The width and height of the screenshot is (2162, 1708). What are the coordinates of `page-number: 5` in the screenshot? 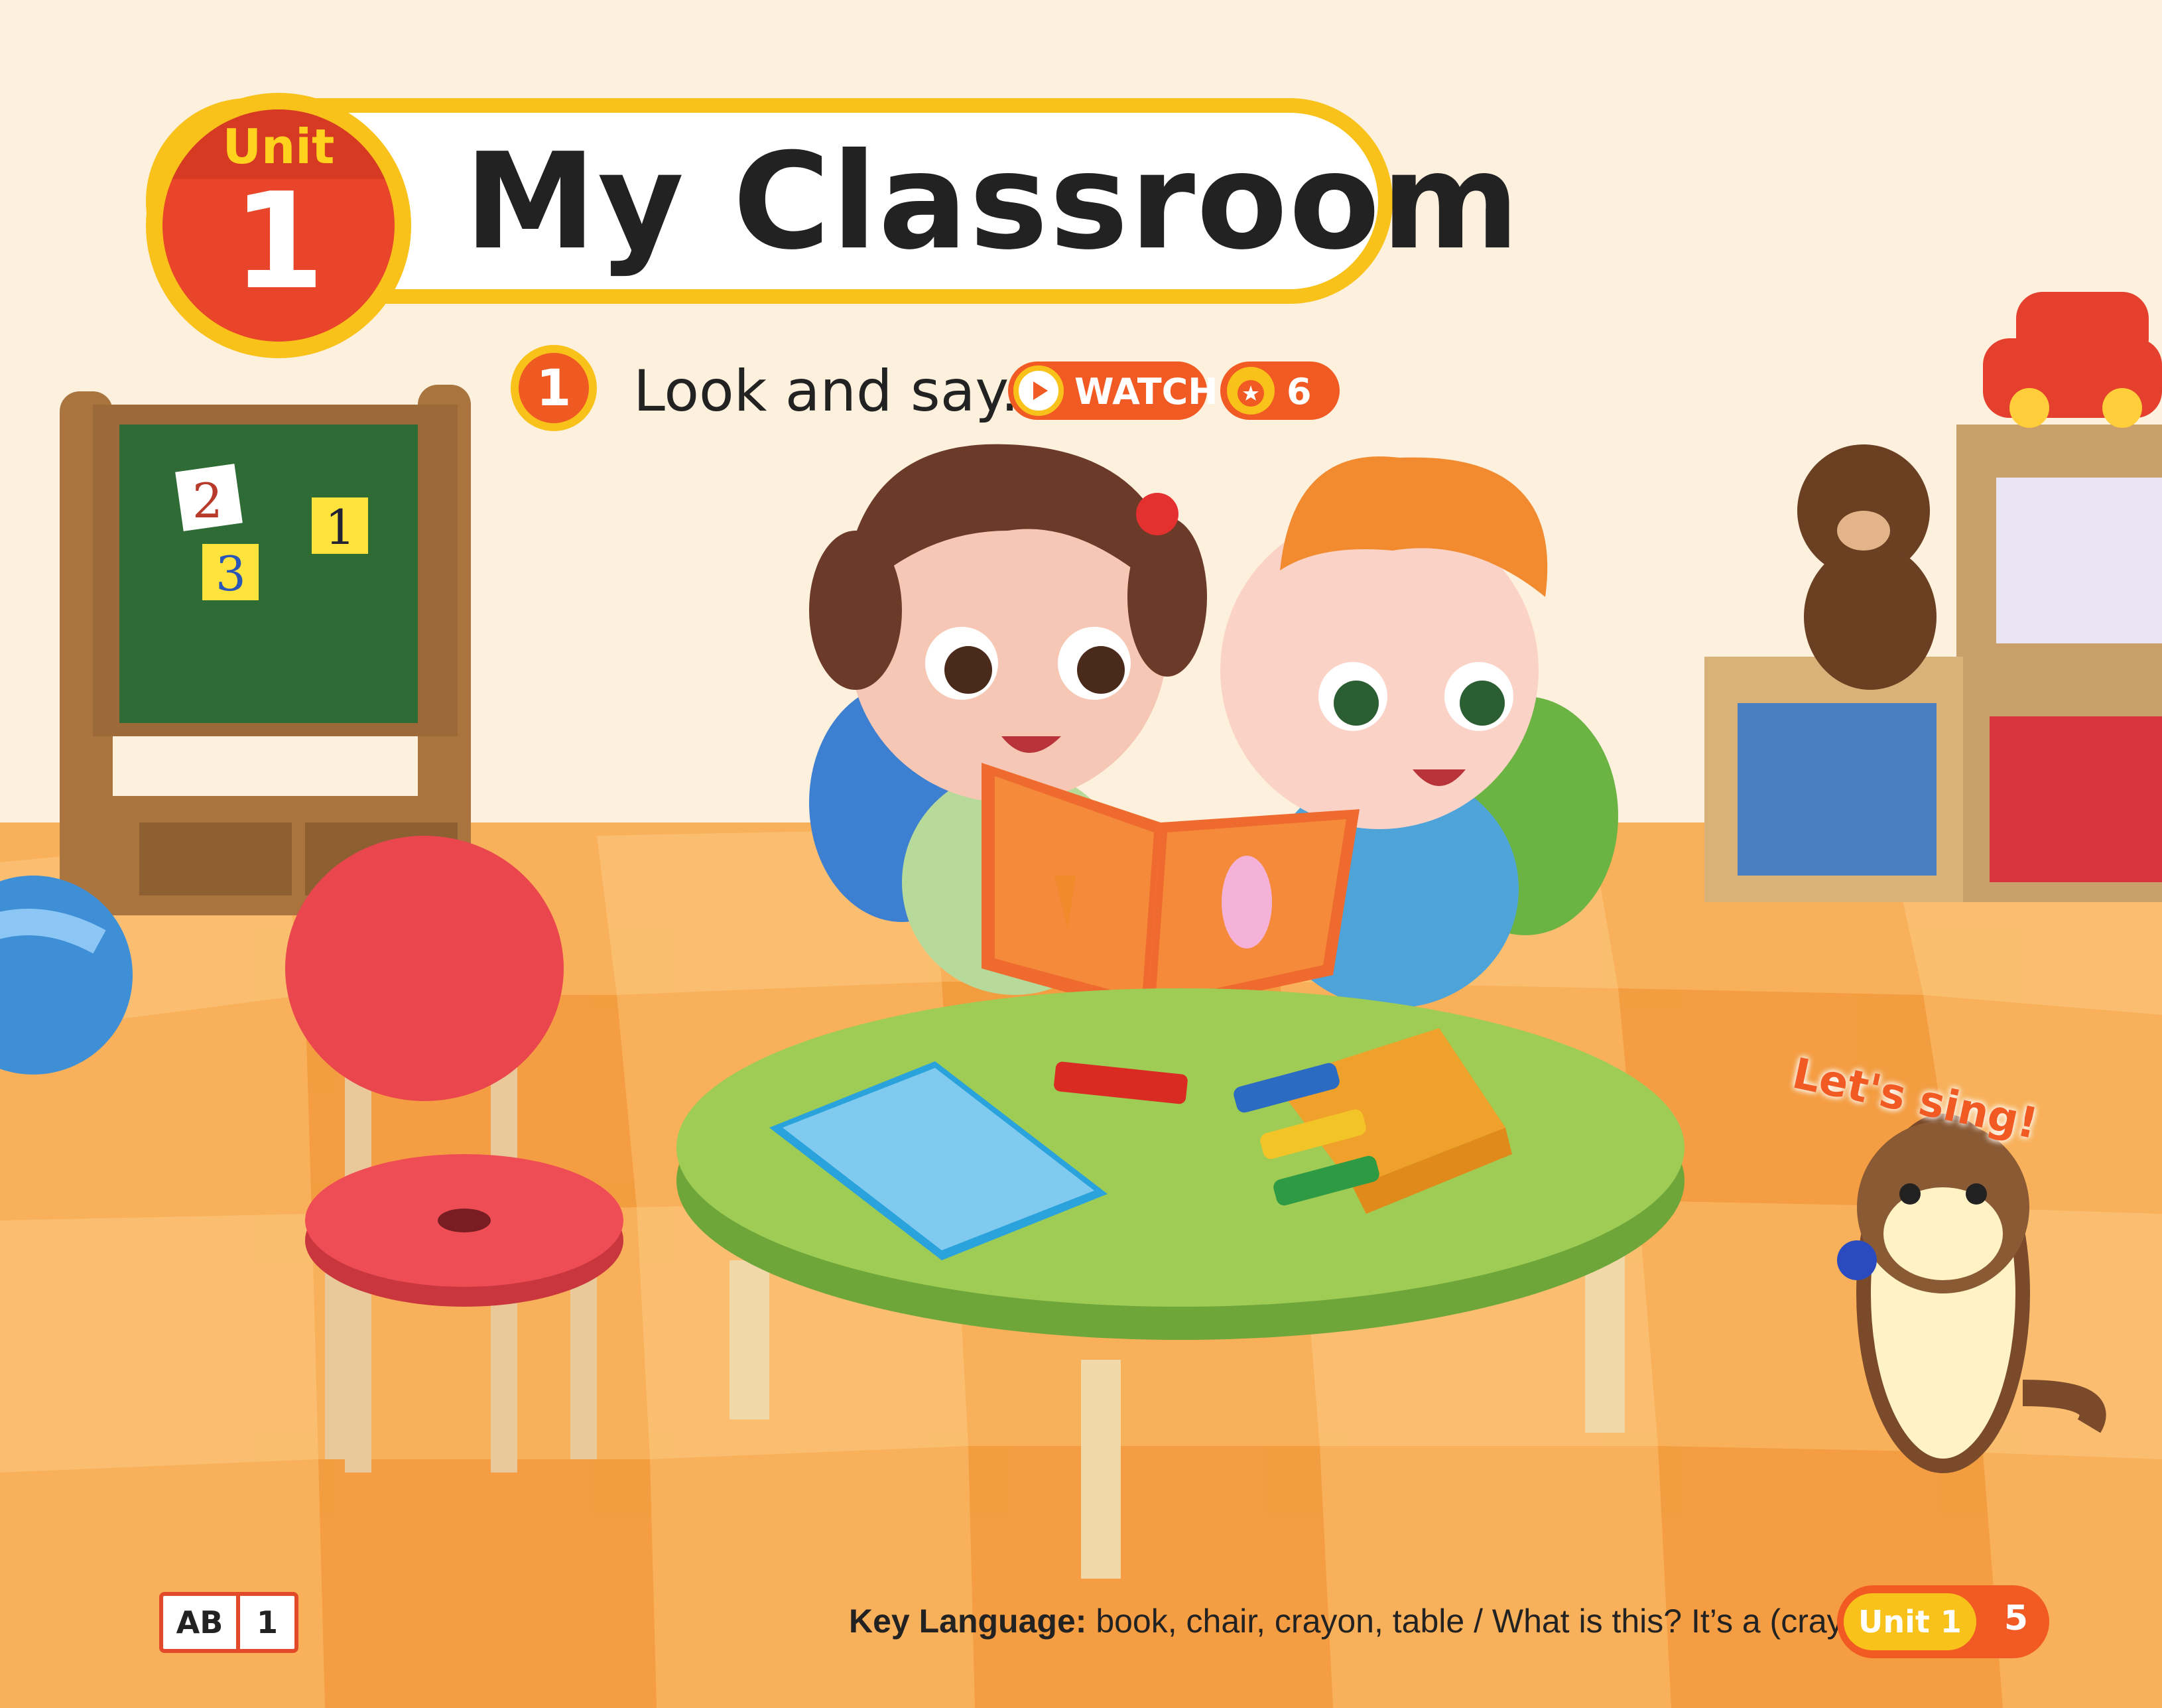 It's located at (2016, 1618).